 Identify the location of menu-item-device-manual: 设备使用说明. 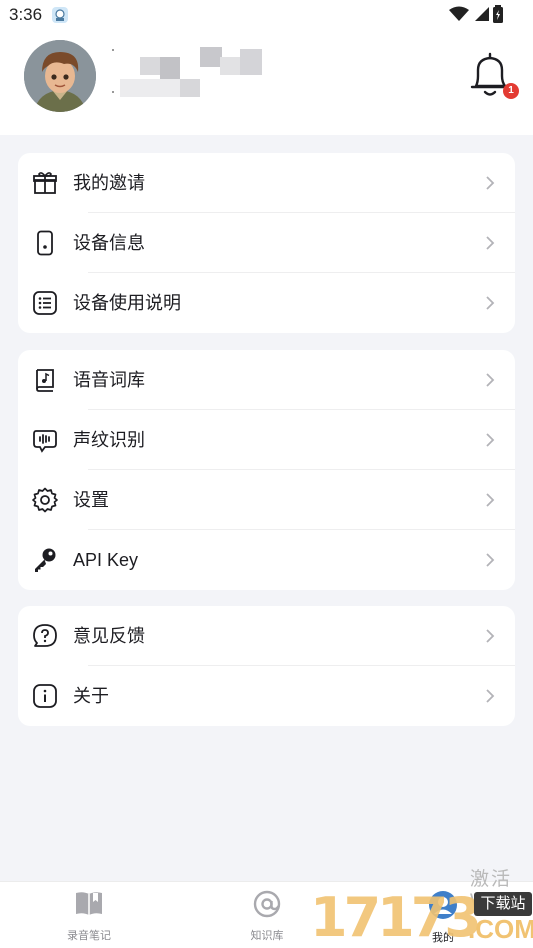
(266, 303).